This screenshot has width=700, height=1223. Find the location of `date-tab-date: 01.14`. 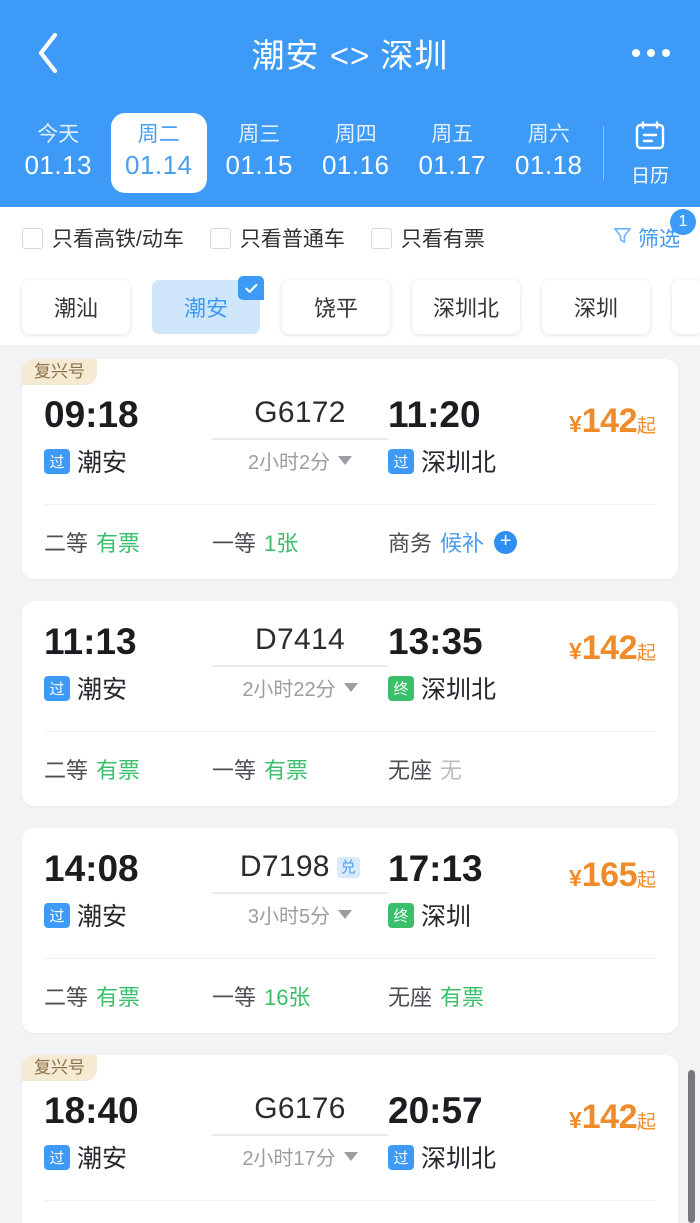

date-tab-date: 01.14 is located at coordinates (158, 164).